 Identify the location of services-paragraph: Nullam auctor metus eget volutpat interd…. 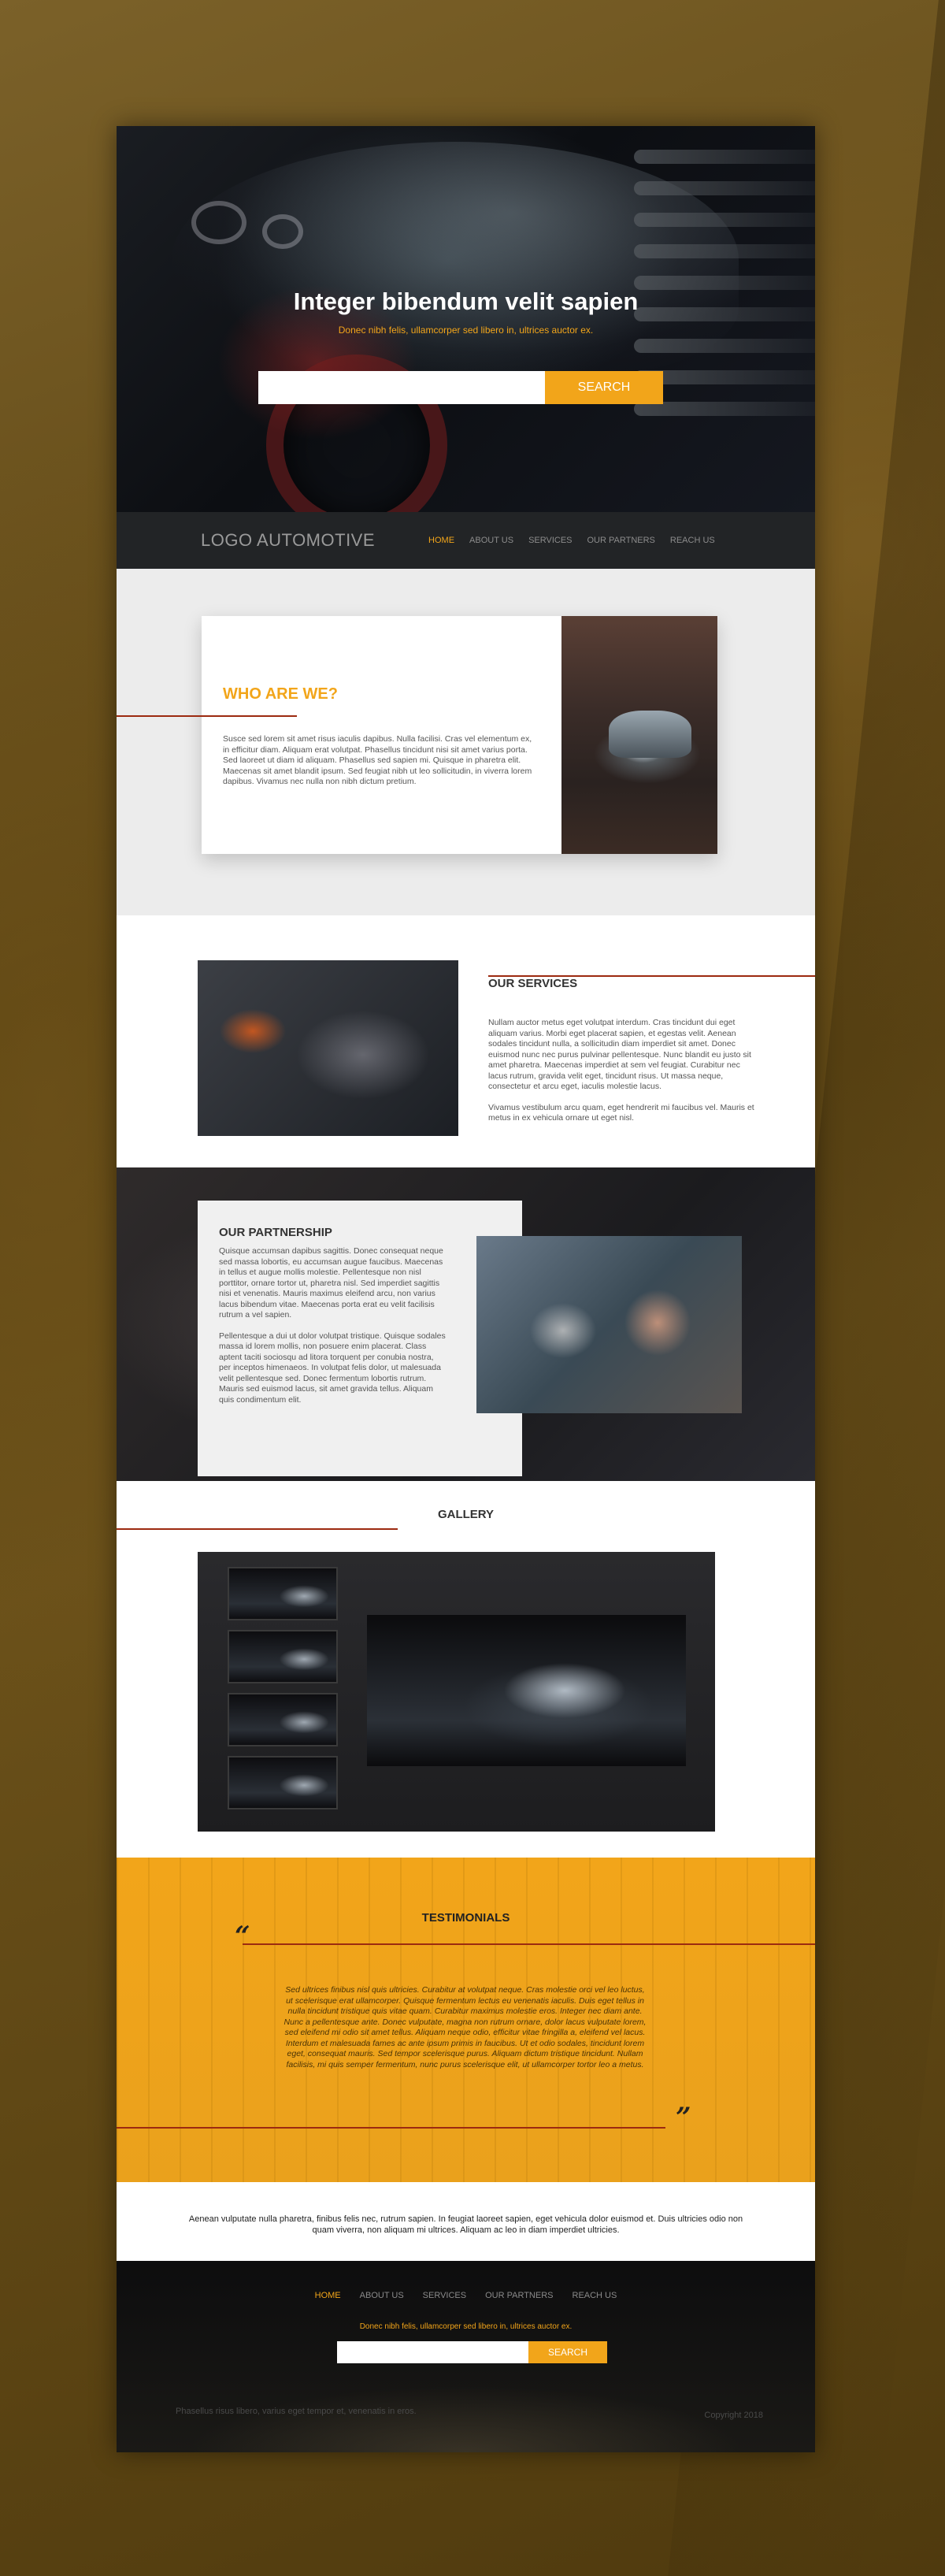
(619, 1054).